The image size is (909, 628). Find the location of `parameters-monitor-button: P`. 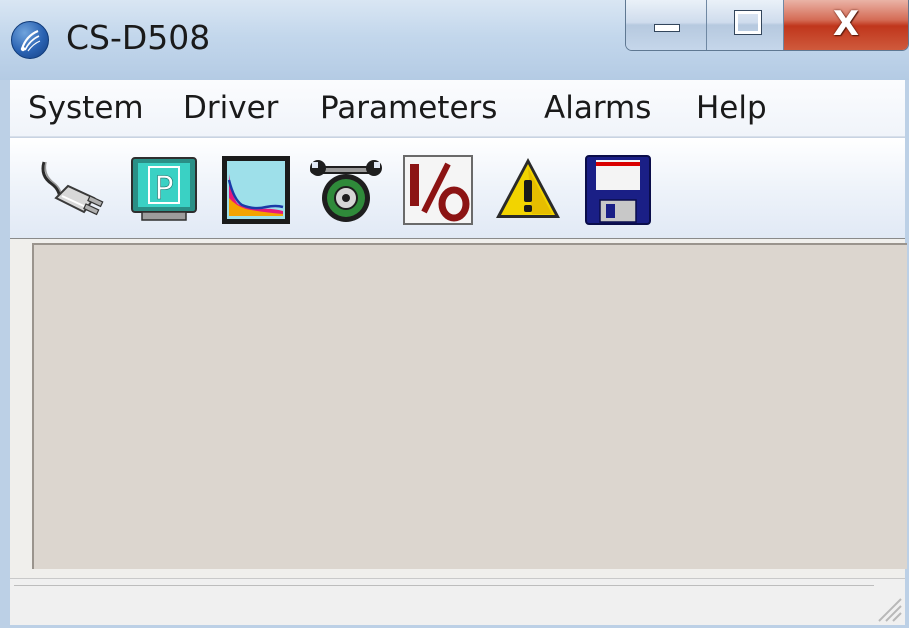

parameters-monitor-button: P is located at coordinates (164, 190).